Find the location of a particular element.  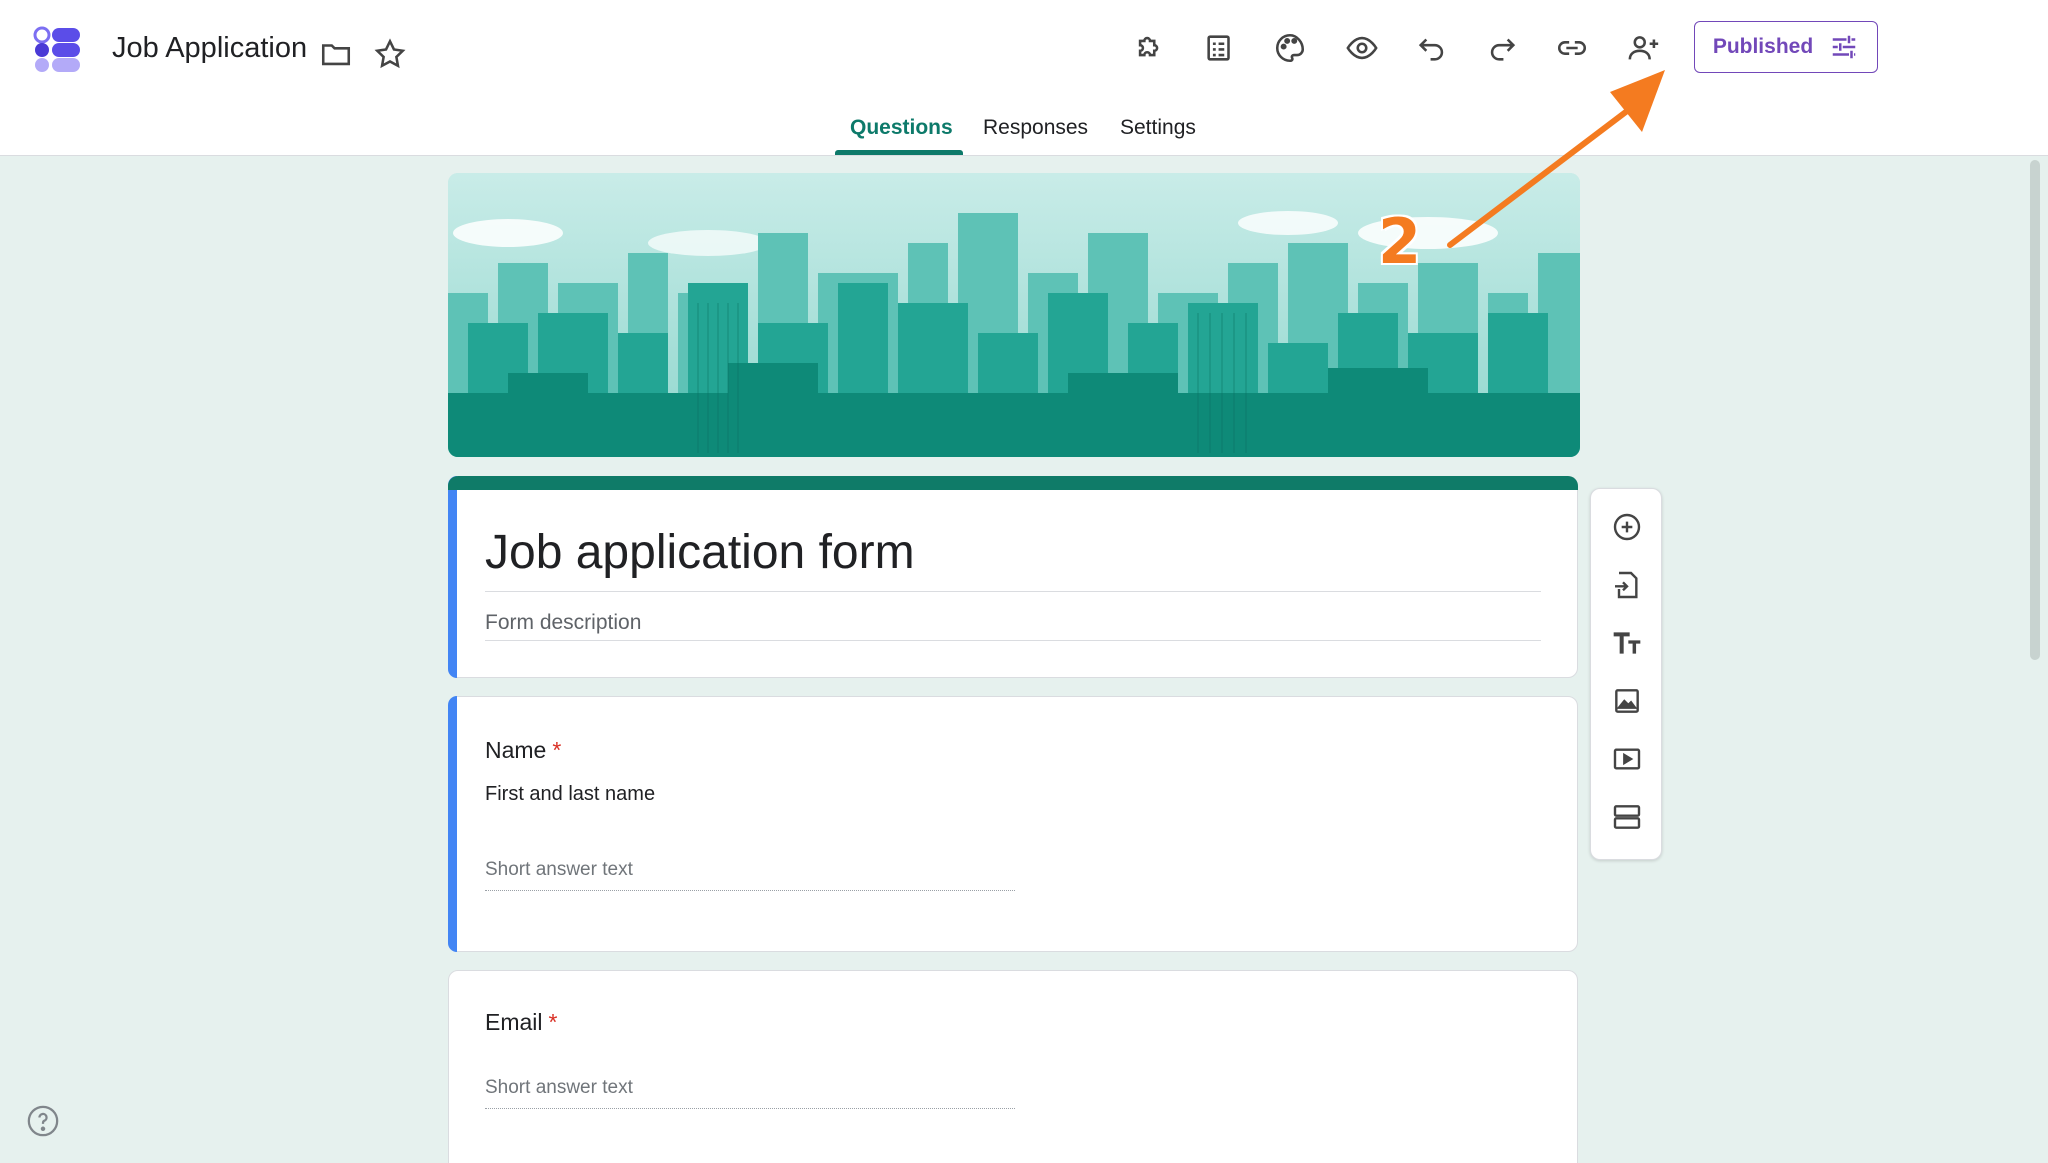

star-icon is located at coordinates (390, 54).